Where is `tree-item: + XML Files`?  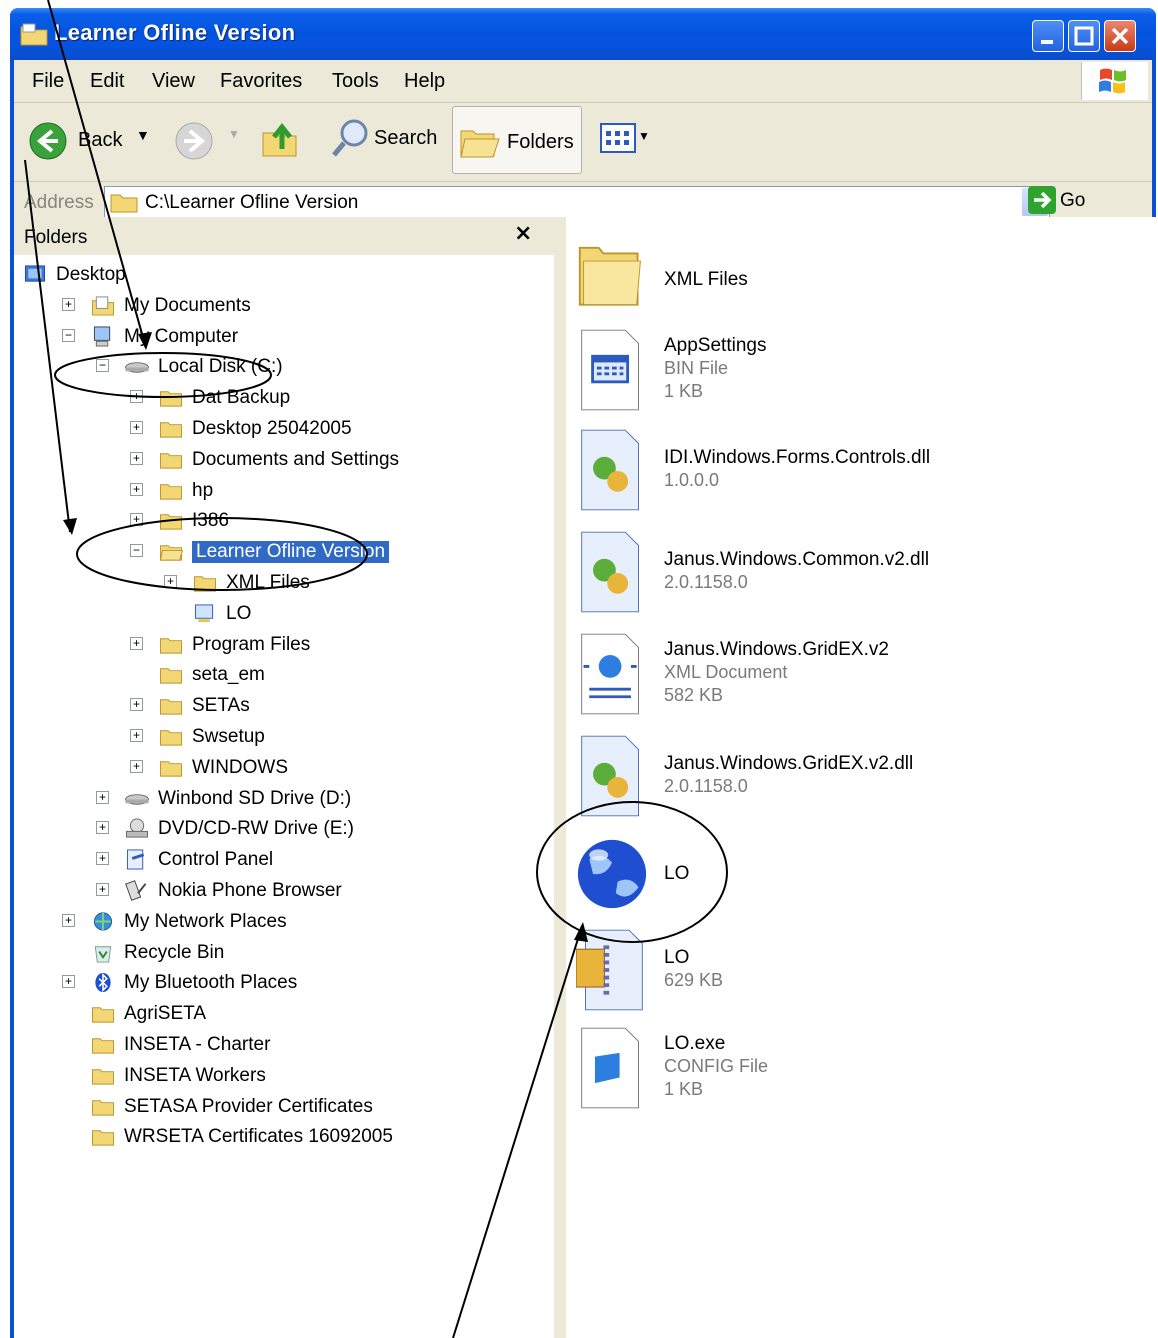 tree-item: + XML Files is located at coordinates (270, 582).